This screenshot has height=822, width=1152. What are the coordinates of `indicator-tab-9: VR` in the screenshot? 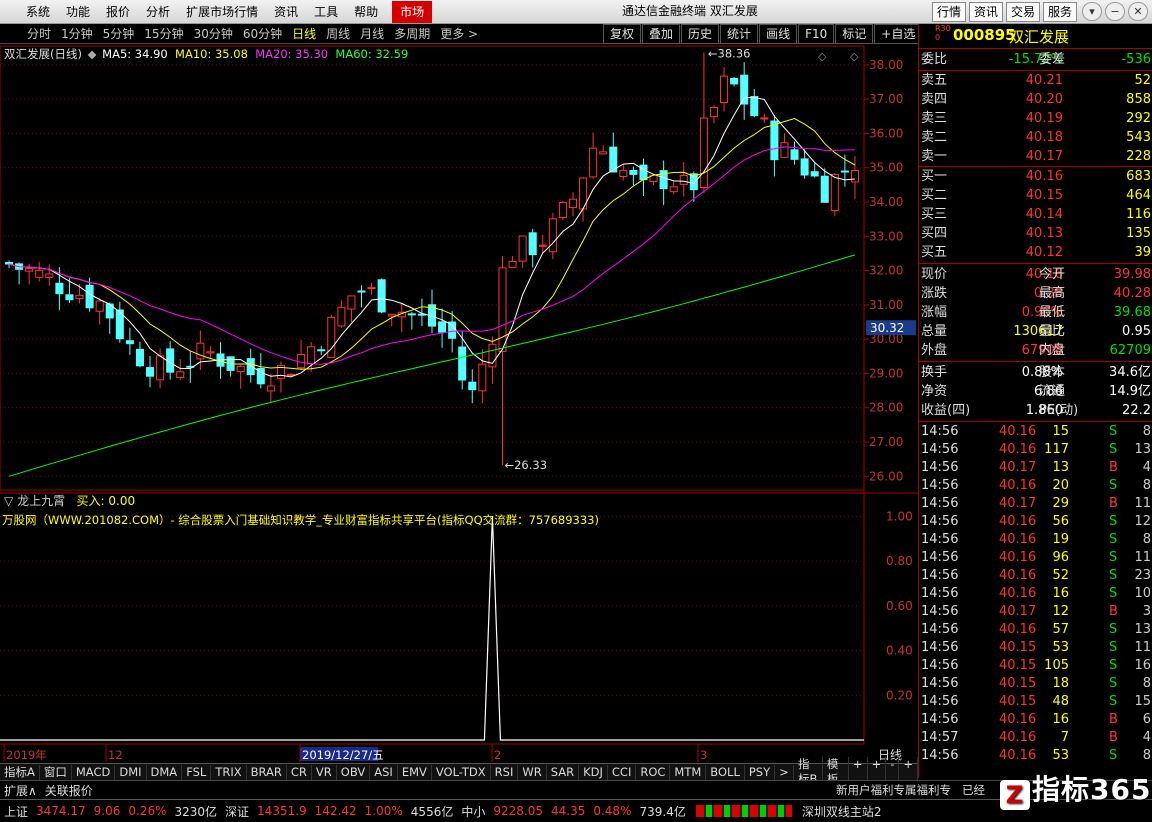 It's located at (324, 772).